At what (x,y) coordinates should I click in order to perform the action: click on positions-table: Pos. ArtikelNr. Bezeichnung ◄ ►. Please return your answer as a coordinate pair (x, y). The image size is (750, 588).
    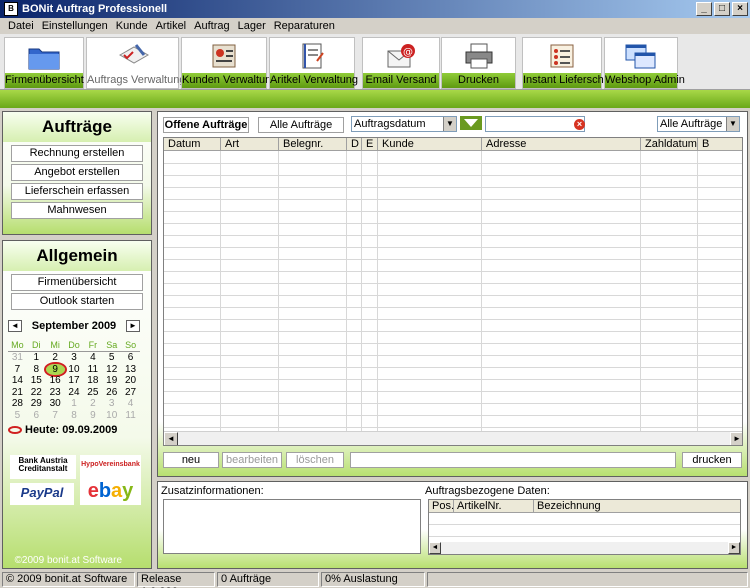
    Looking at the image, I should click on (584, 527).